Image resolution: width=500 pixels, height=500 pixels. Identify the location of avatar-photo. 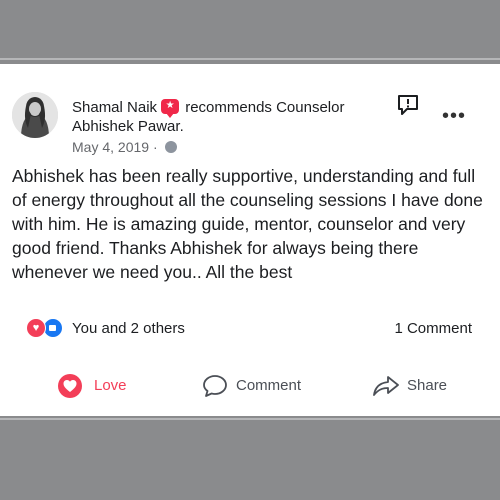
(35, 115).